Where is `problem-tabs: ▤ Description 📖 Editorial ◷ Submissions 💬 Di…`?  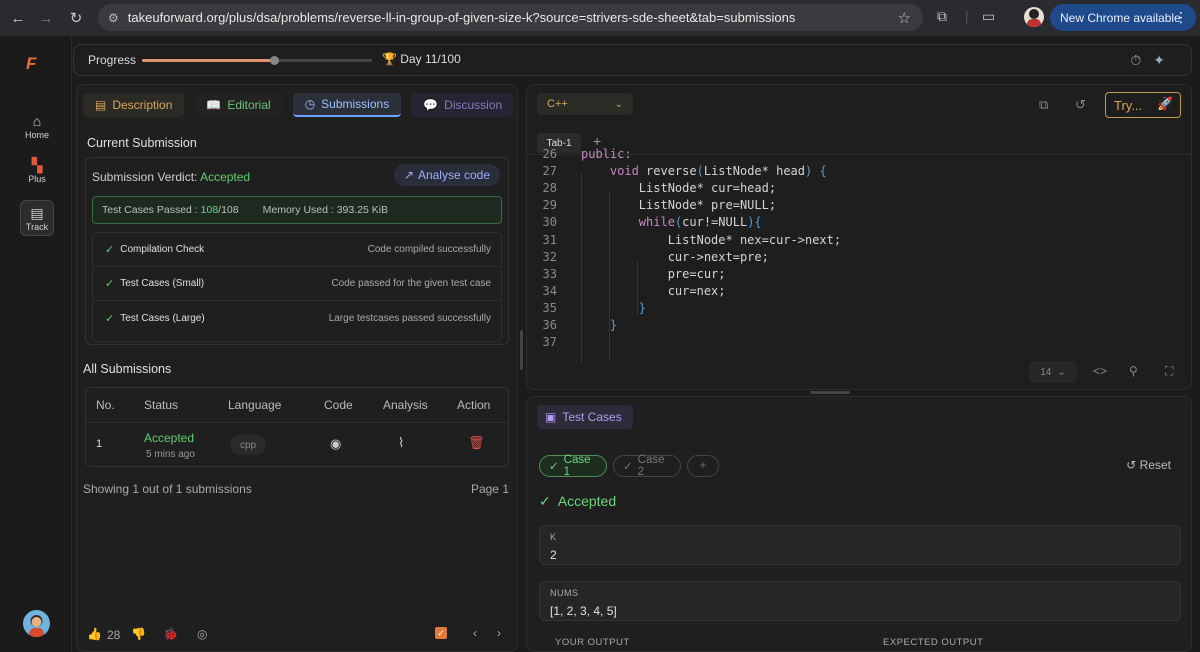 problem-tabs: ▤ Description 📖 Editorial ◷ Submissions 💬 Di… is located at coordinates (299, 106).